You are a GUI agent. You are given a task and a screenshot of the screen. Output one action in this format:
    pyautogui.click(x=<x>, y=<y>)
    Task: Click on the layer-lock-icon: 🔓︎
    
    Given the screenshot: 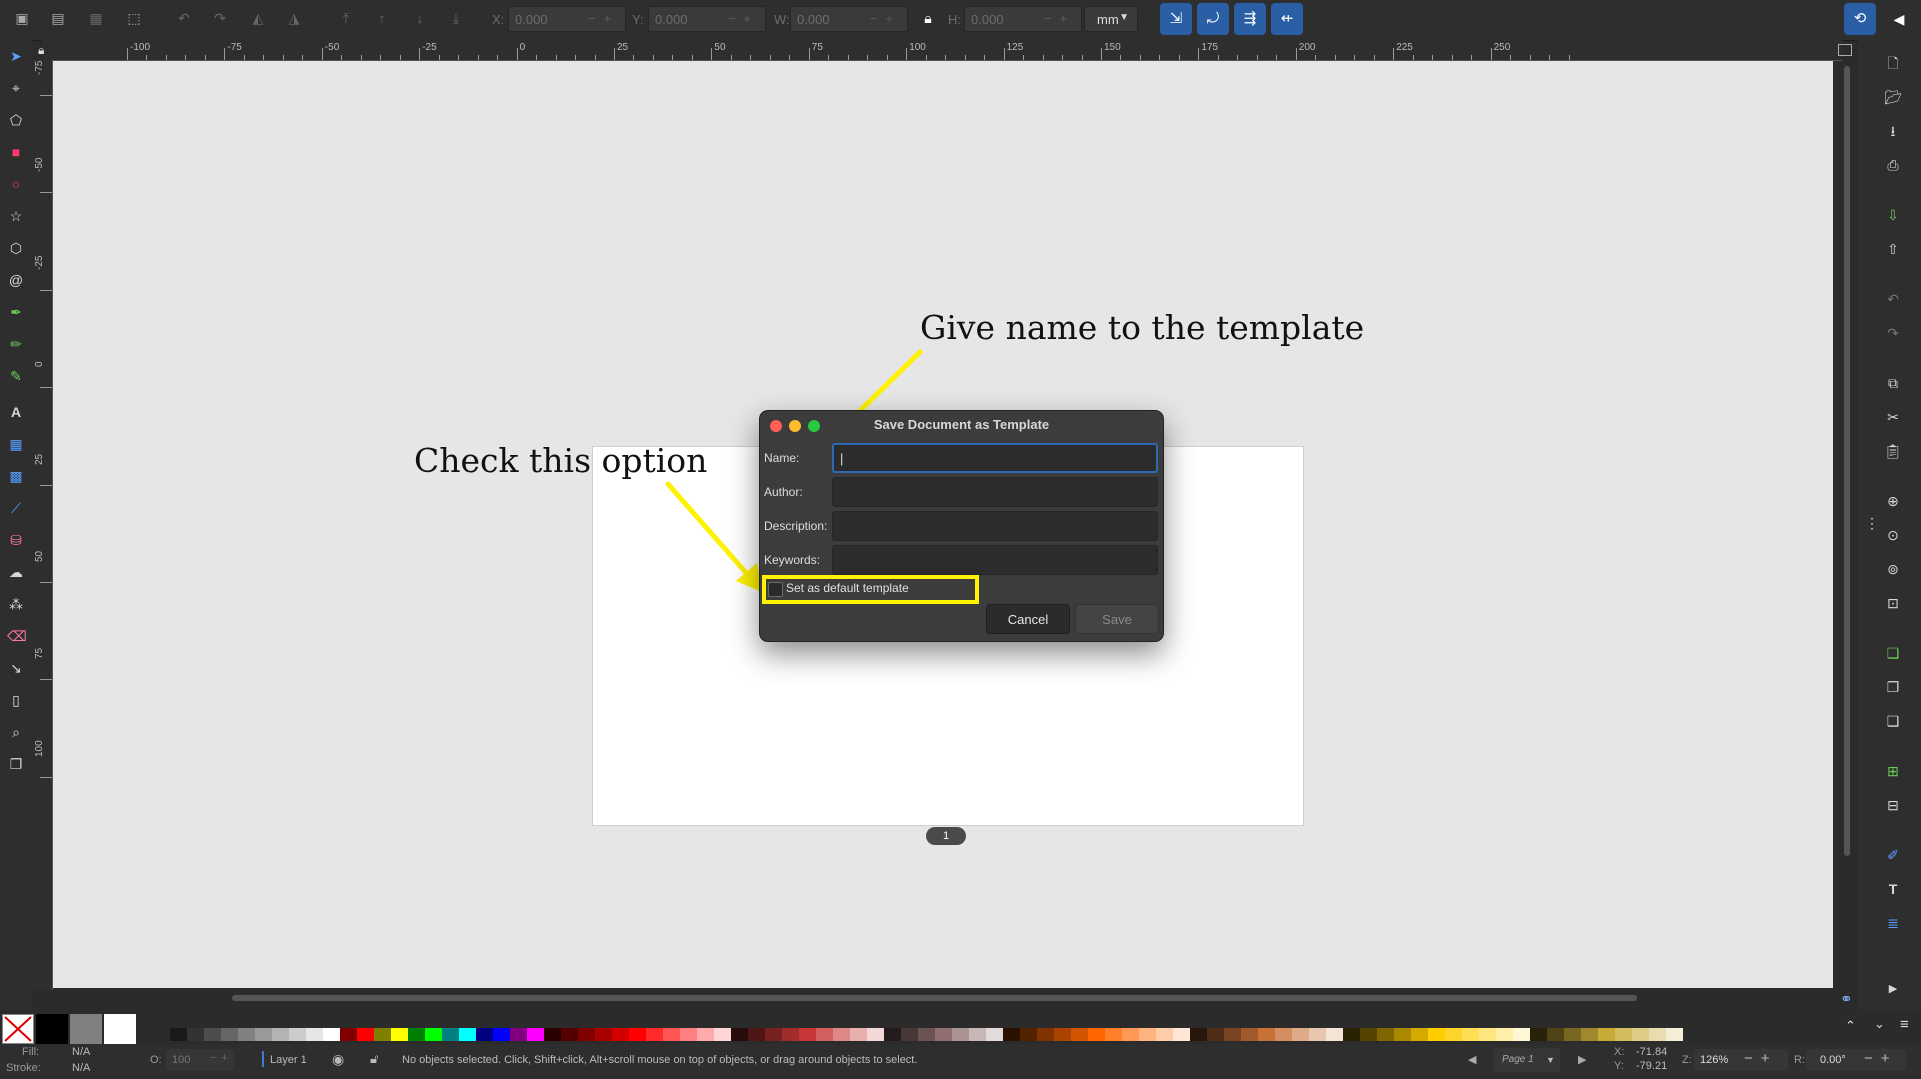 What is the action you would take?
    pyautogui.click(x=374, y=1059)
    